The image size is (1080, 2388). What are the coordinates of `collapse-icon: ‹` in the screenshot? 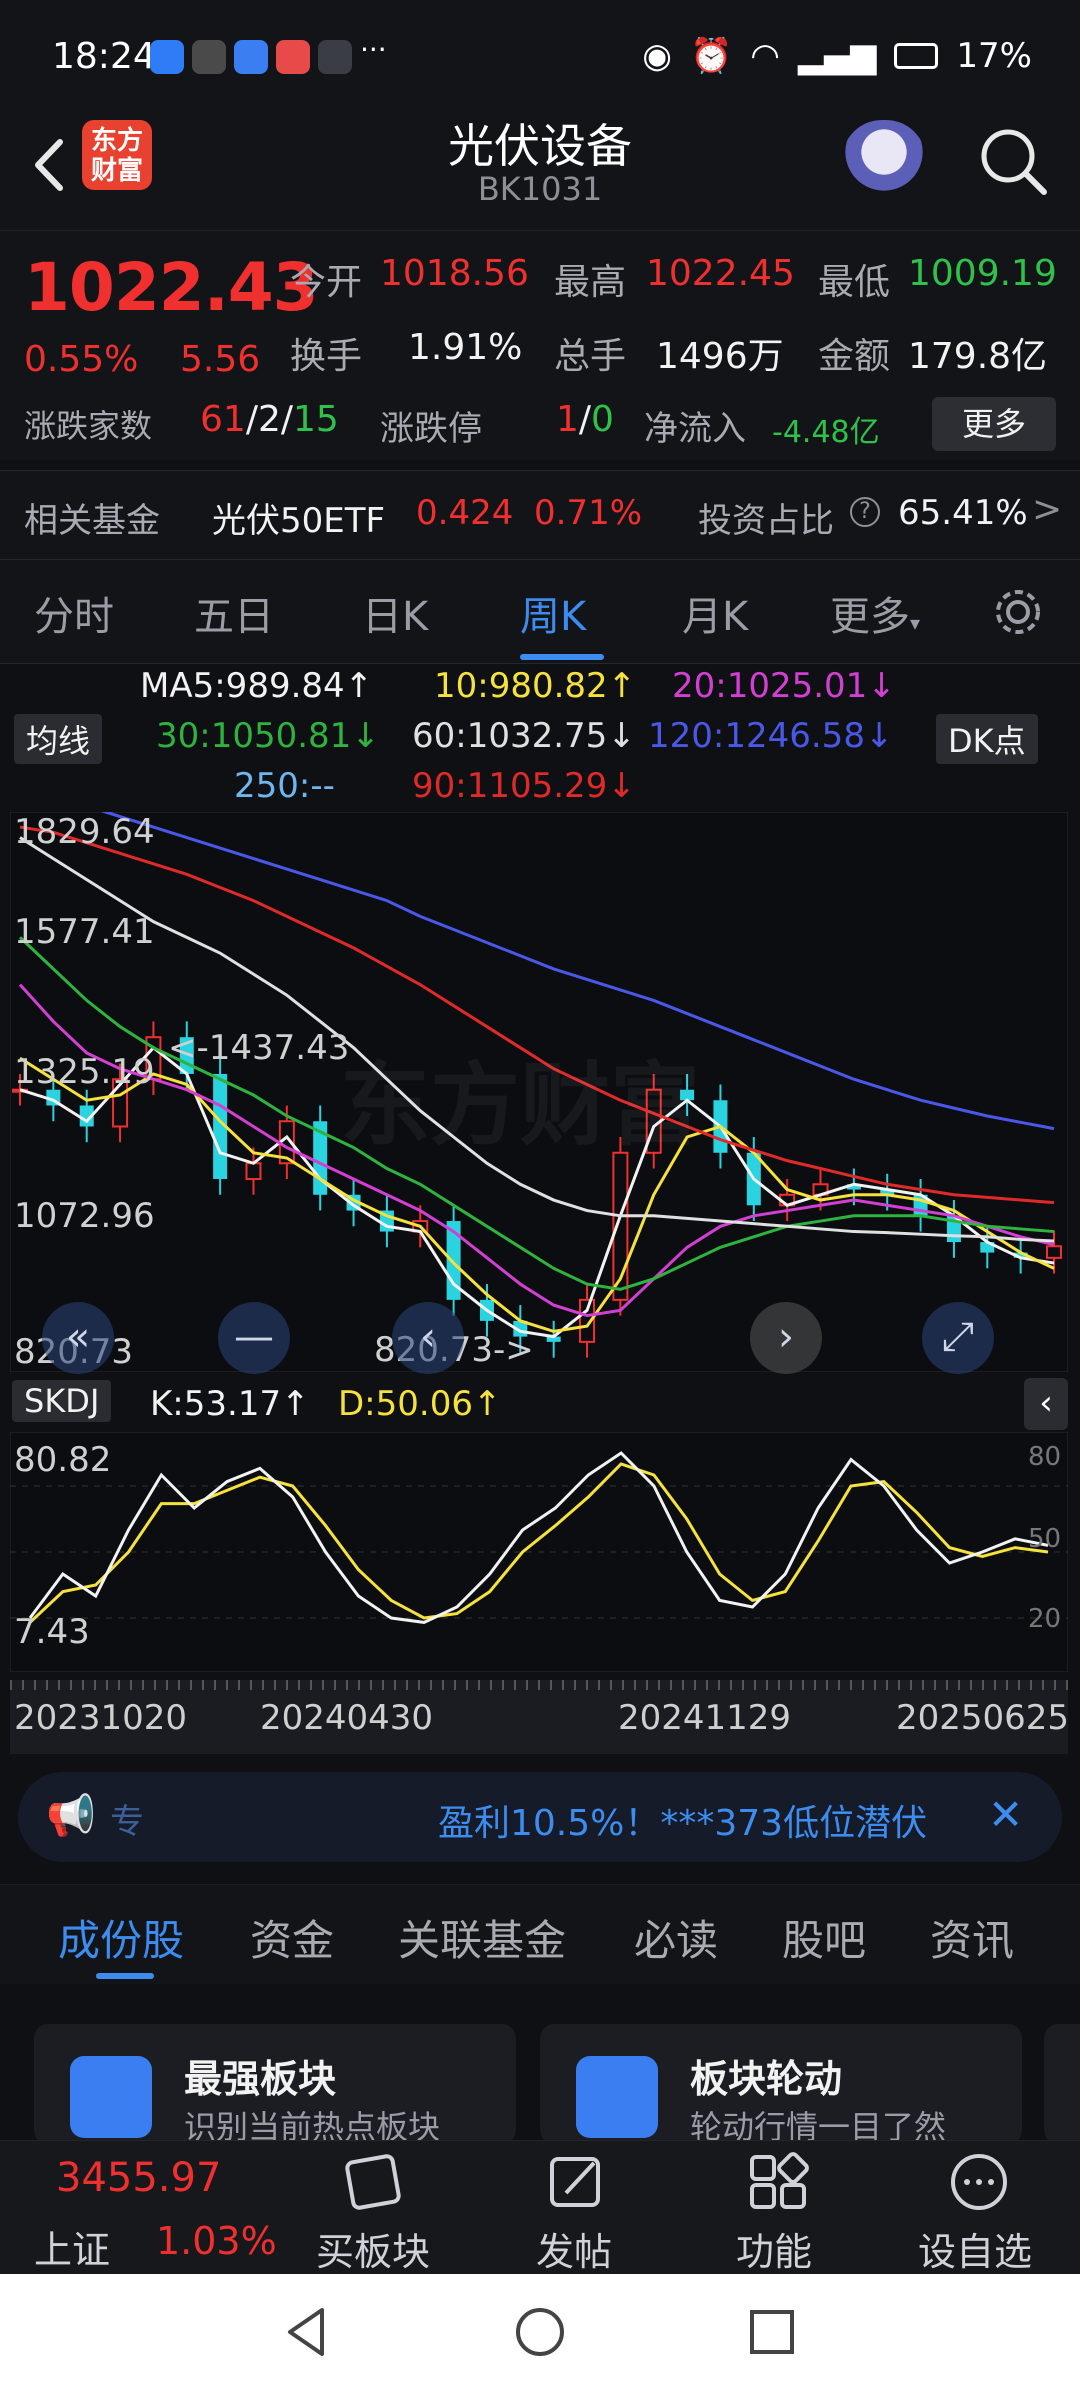 It's located at (1046, 1404).